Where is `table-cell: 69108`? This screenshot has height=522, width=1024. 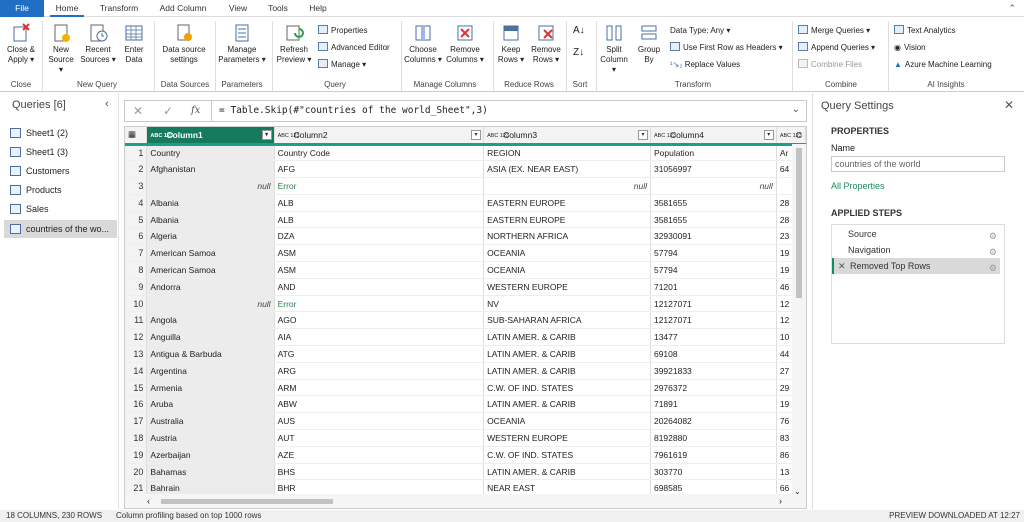 table-cell: 69108 is located at coordinates (713, 354).